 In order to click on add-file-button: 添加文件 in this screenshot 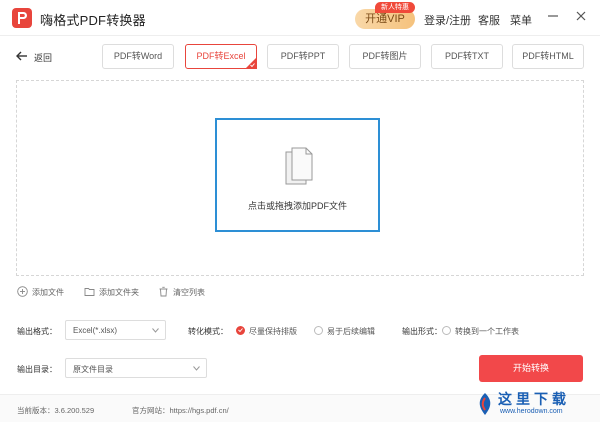, I will do `click(43, 293)`.